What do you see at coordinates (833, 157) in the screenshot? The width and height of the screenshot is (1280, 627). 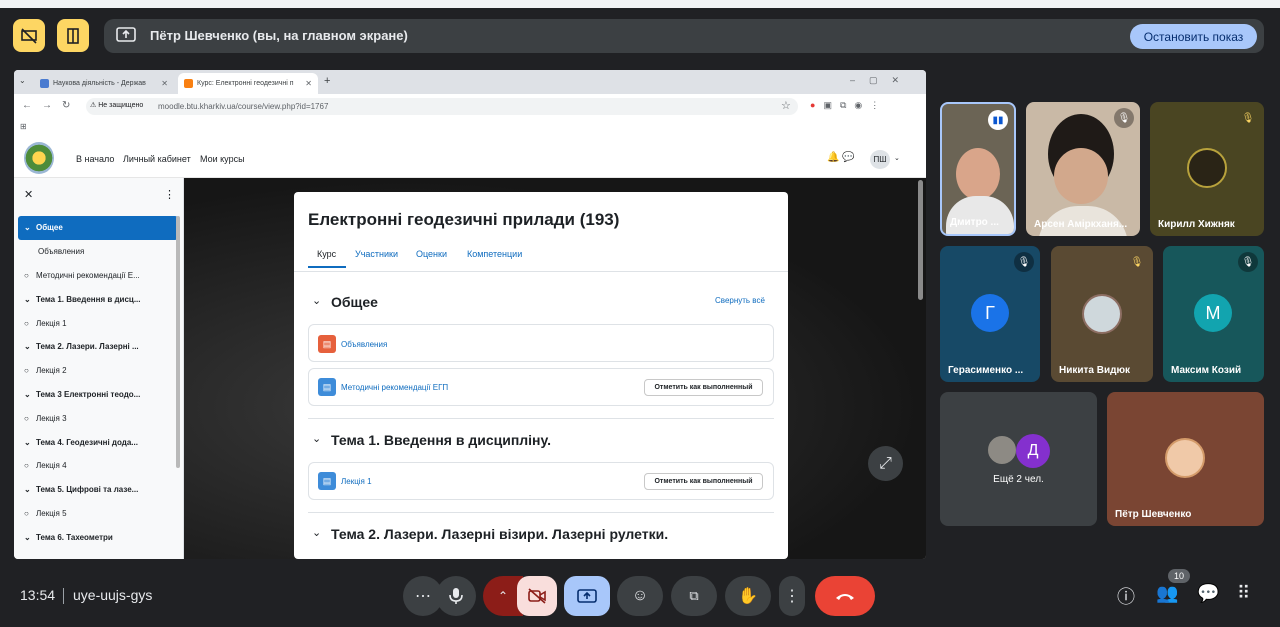 I see `bell-icon: 🔔` at bounding box center [833, 157].